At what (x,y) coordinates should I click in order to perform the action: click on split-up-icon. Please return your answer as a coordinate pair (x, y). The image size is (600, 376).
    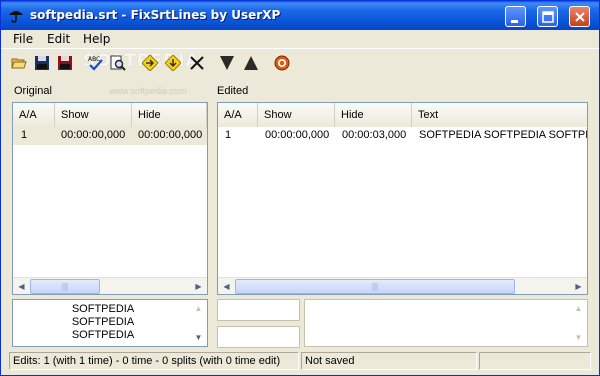
    Looking at the image, I should click on (251, 63).